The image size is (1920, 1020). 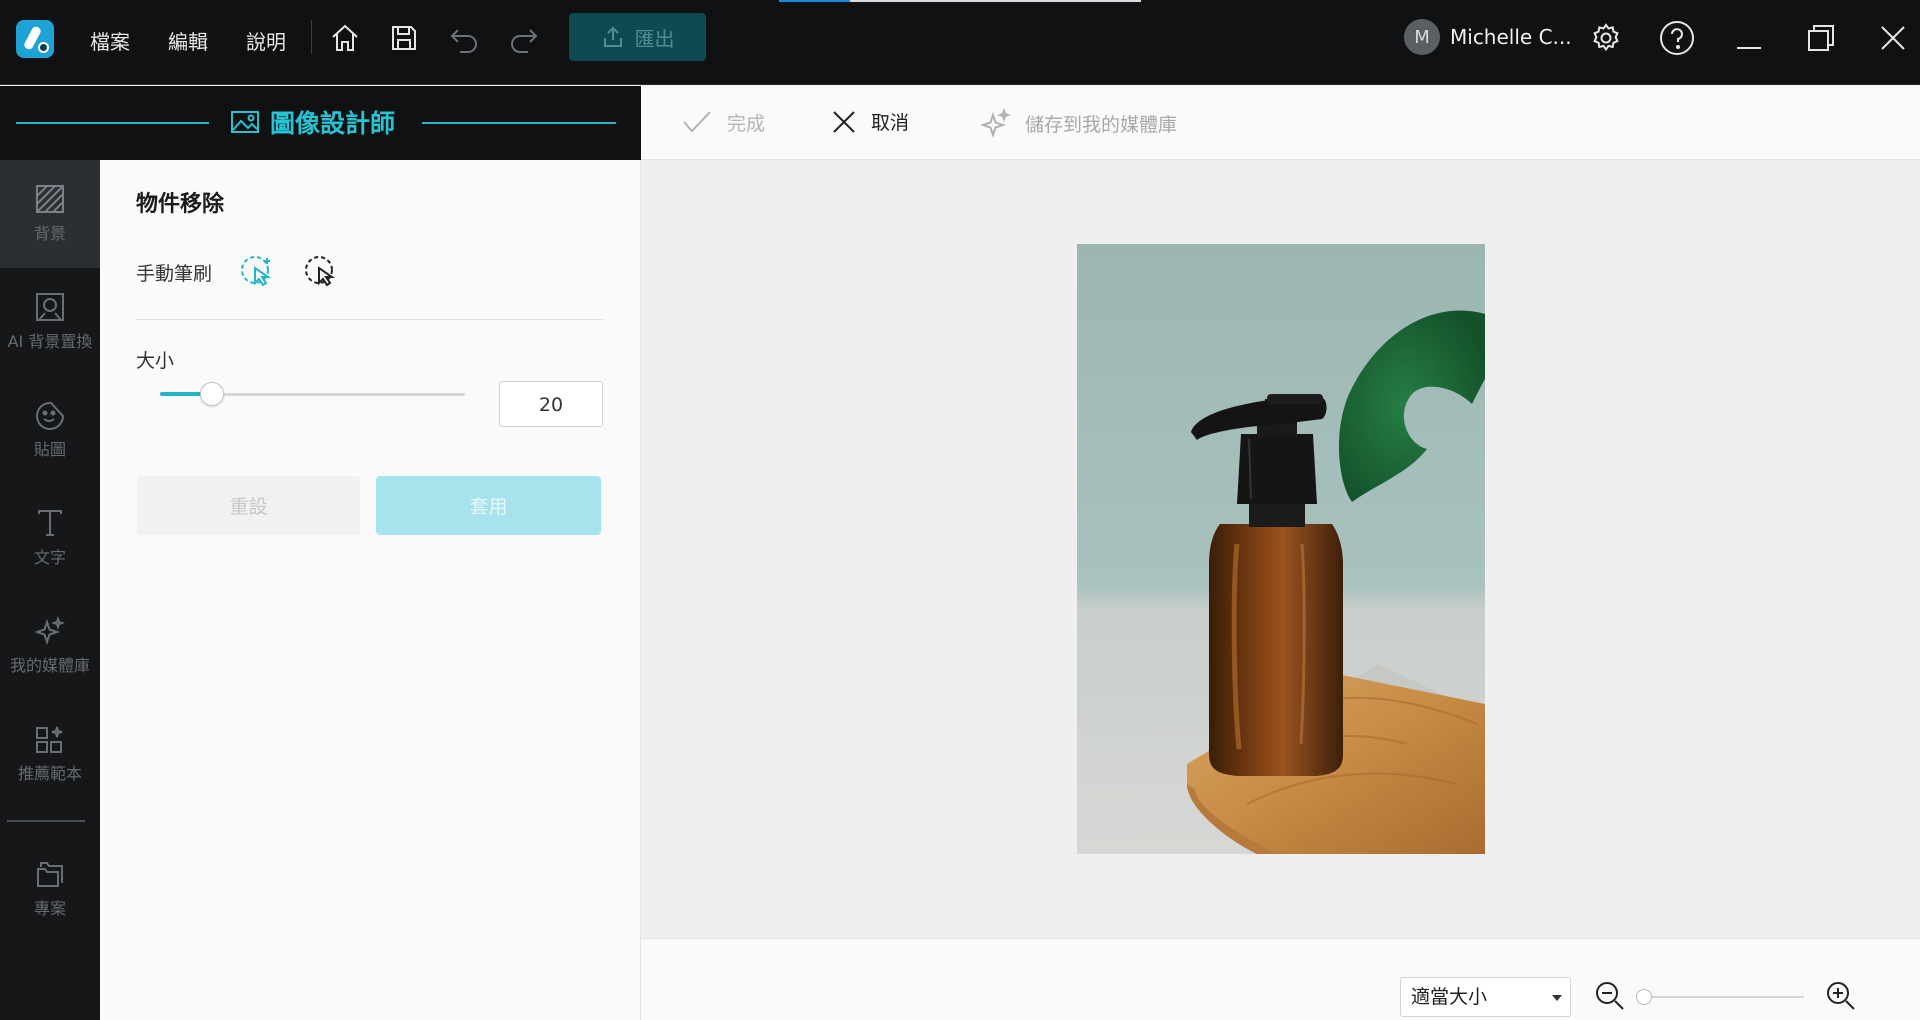 I want to click on rail-item-my-media: 我的媒體庫, so click(x=50, y=646).